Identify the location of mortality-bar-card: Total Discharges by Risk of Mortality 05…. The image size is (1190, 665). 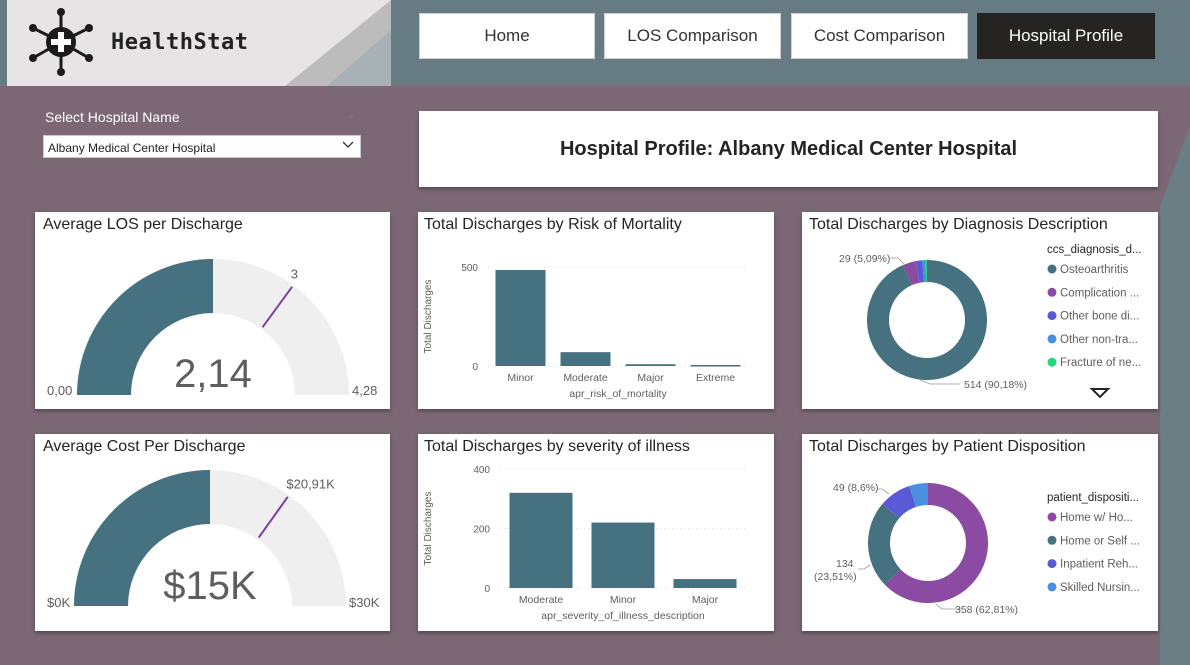
(596, 310).